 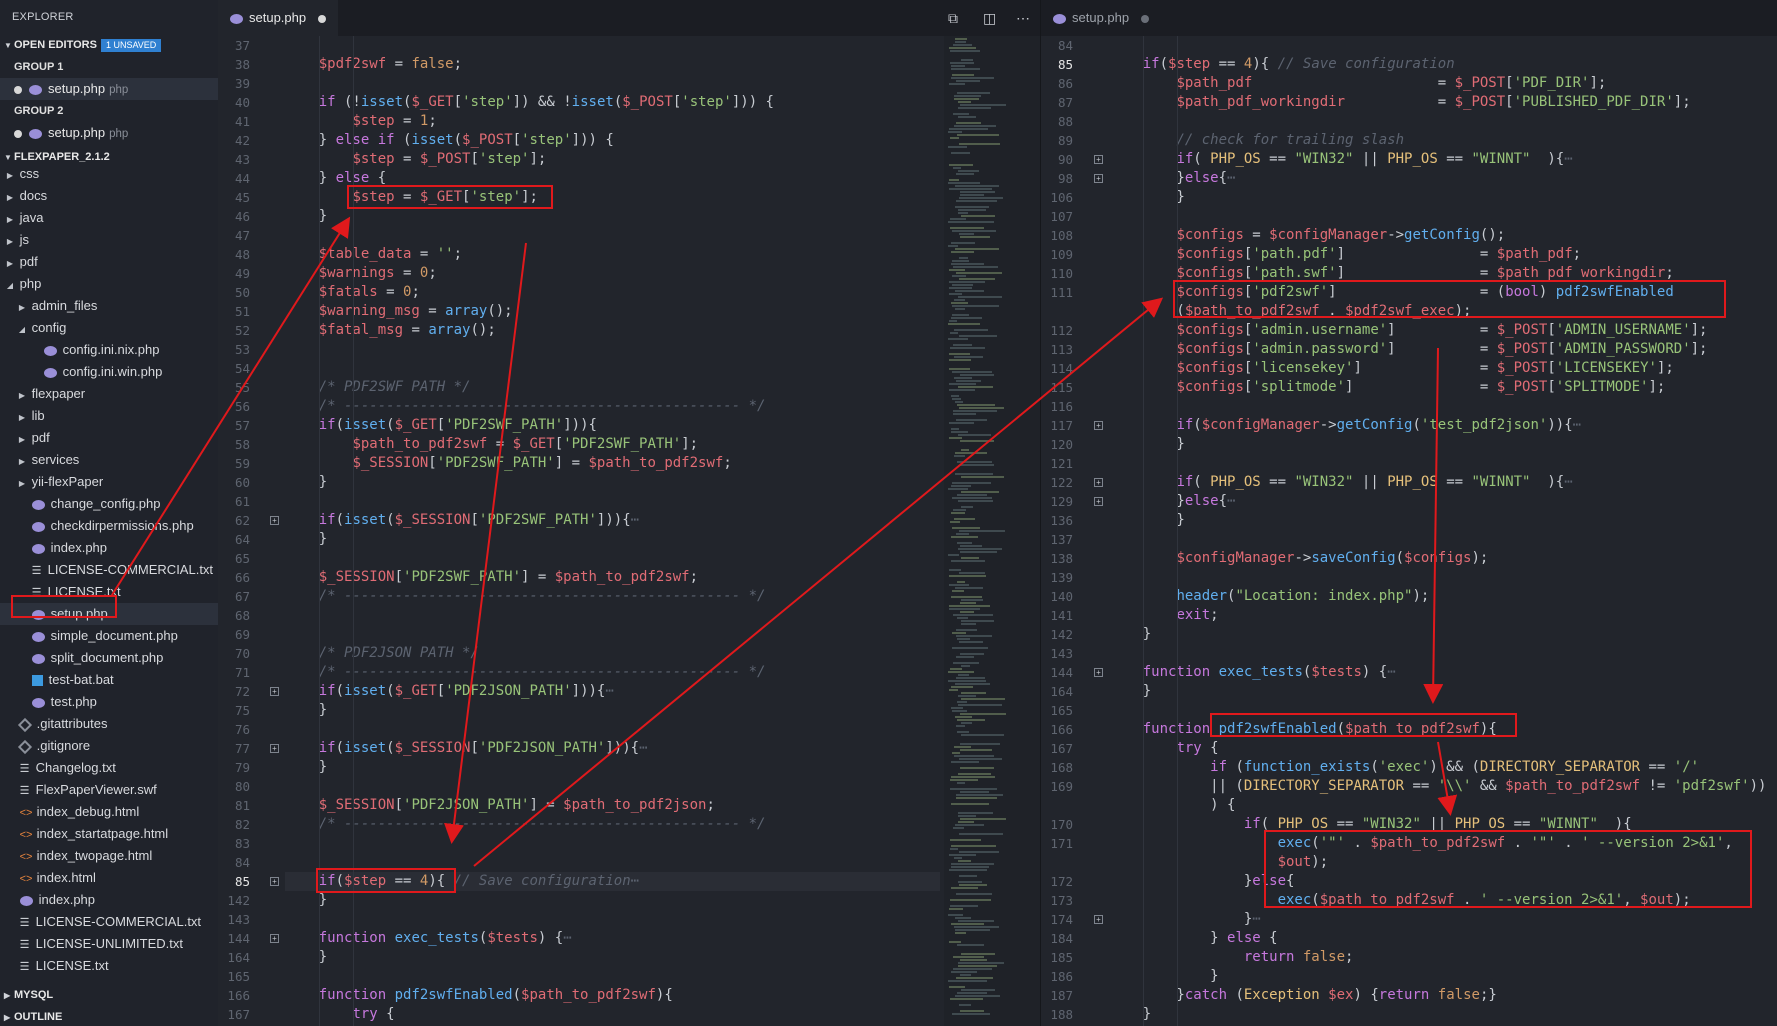 What do you see at coordinates (109, 856) in the screenshot?
I see `tree-item: <> index_twopage.html` at bounding box center [109, 856].